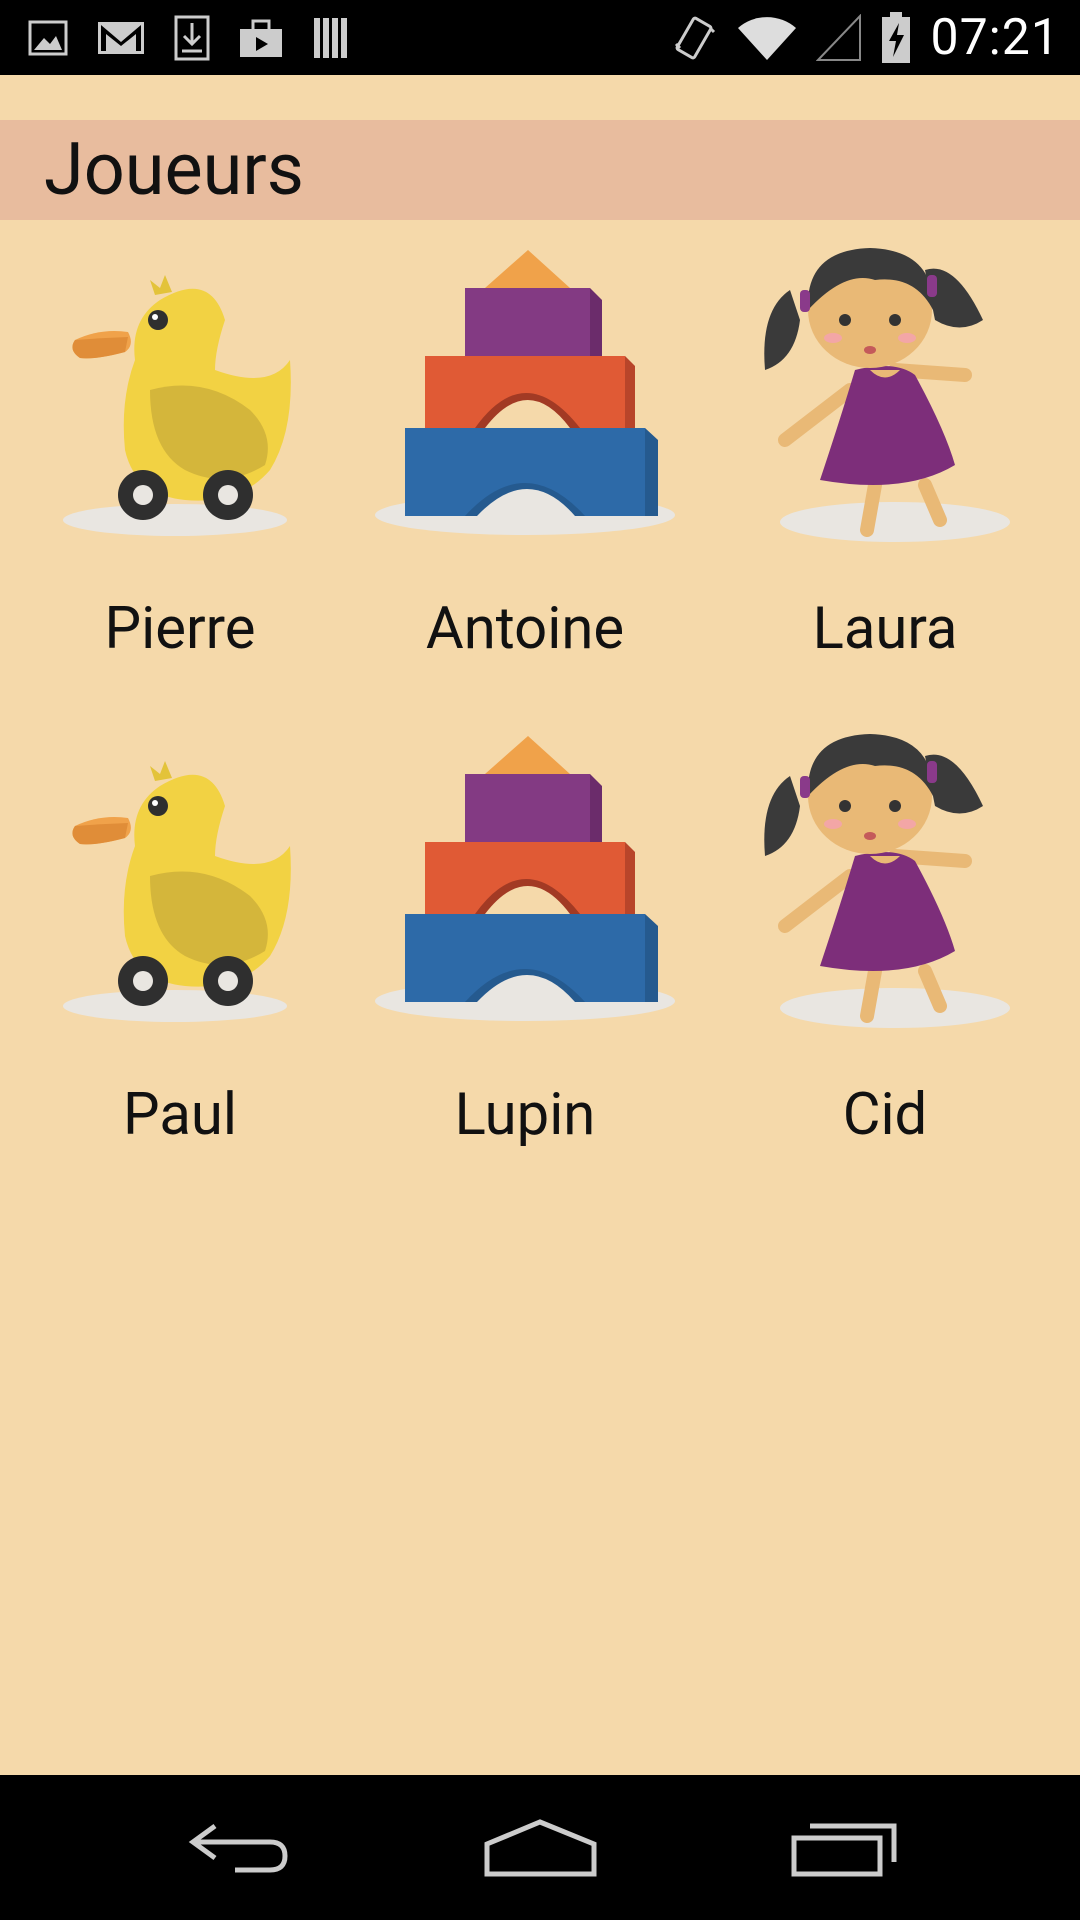 The image size is (1080, 1920). Describe the element at coordinates (767, 38) in the screenshot. I see `wifi-icon` at that location.